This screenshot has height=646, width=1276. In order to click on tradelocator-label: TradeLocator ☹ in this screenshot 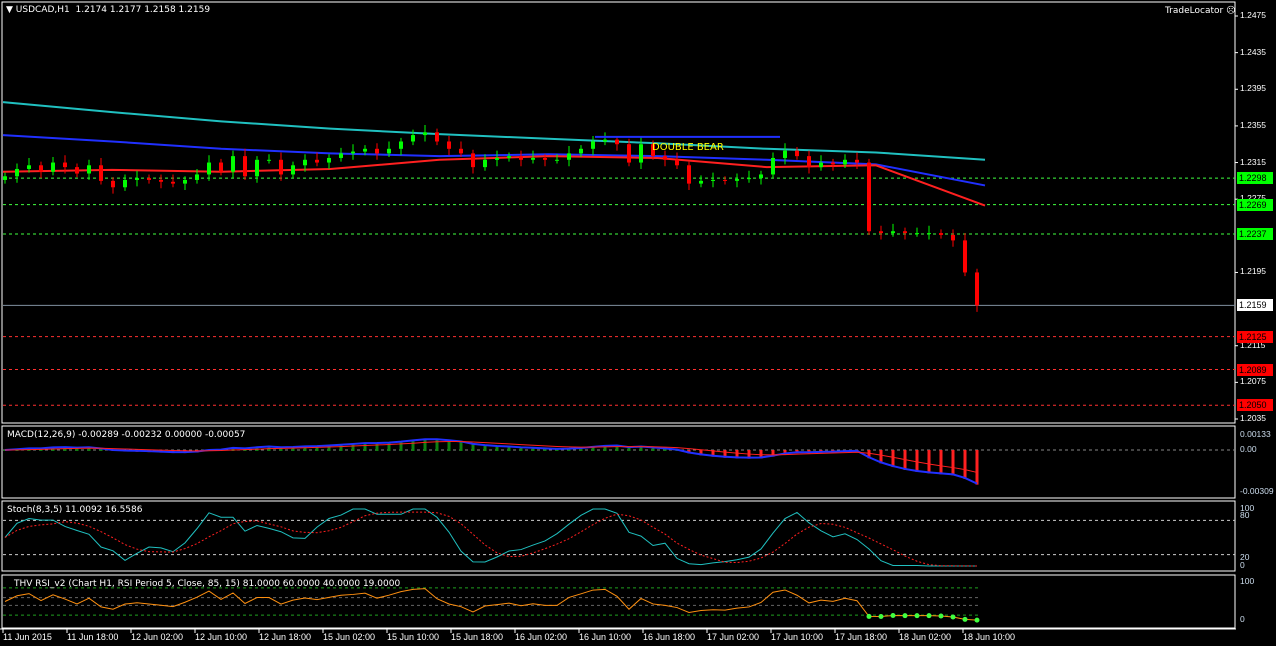, I will do `click(1200, 11)`.